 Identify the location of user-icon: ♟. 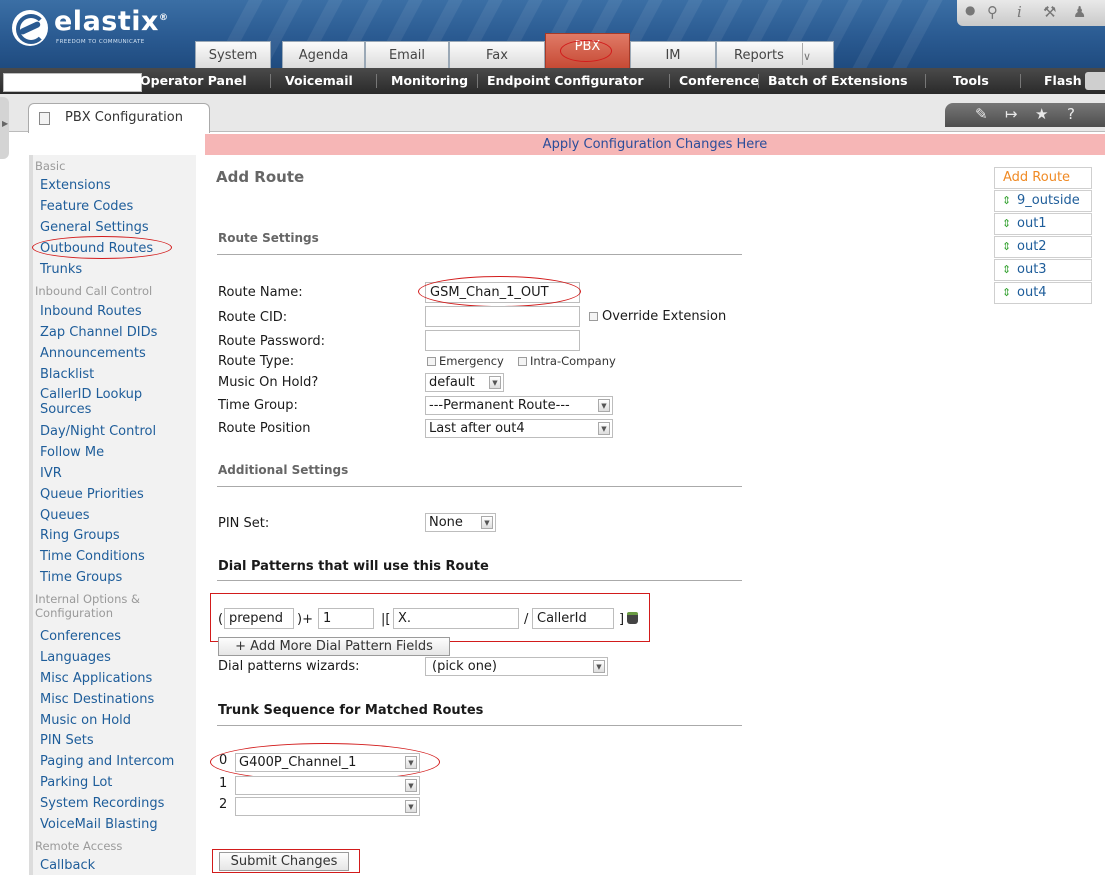
(1079, 12).